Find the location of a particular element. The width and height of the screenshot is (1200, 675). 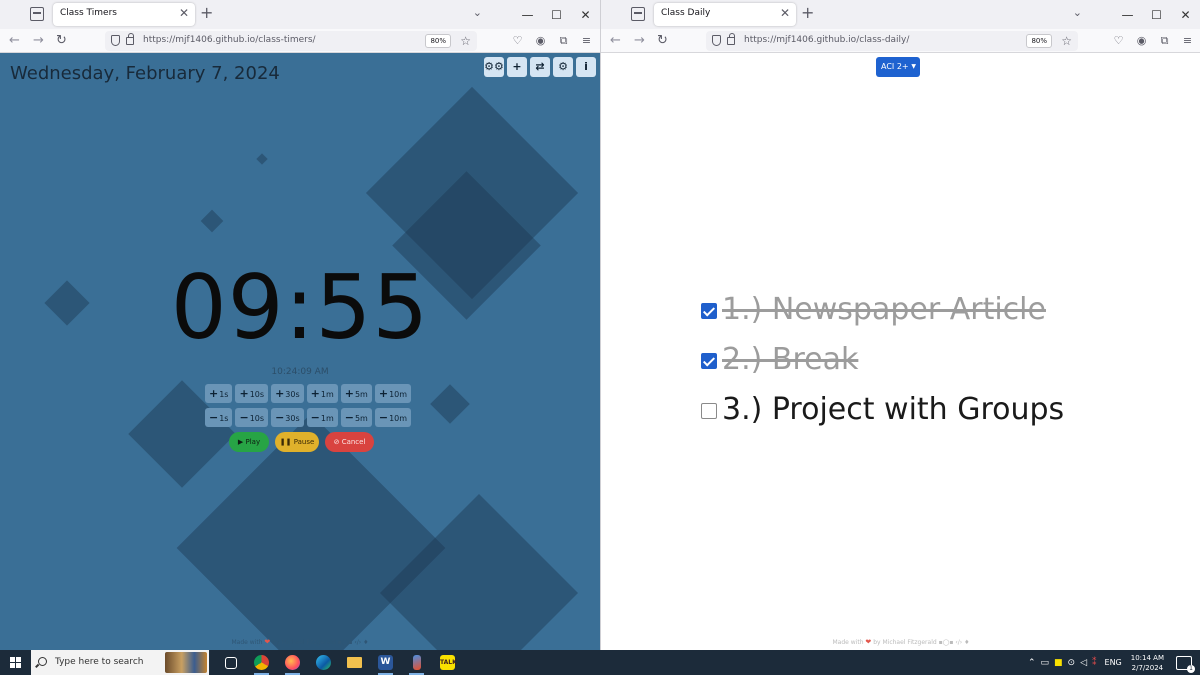

taskbar-apps: W TALK is located at coordinates (339, 662).